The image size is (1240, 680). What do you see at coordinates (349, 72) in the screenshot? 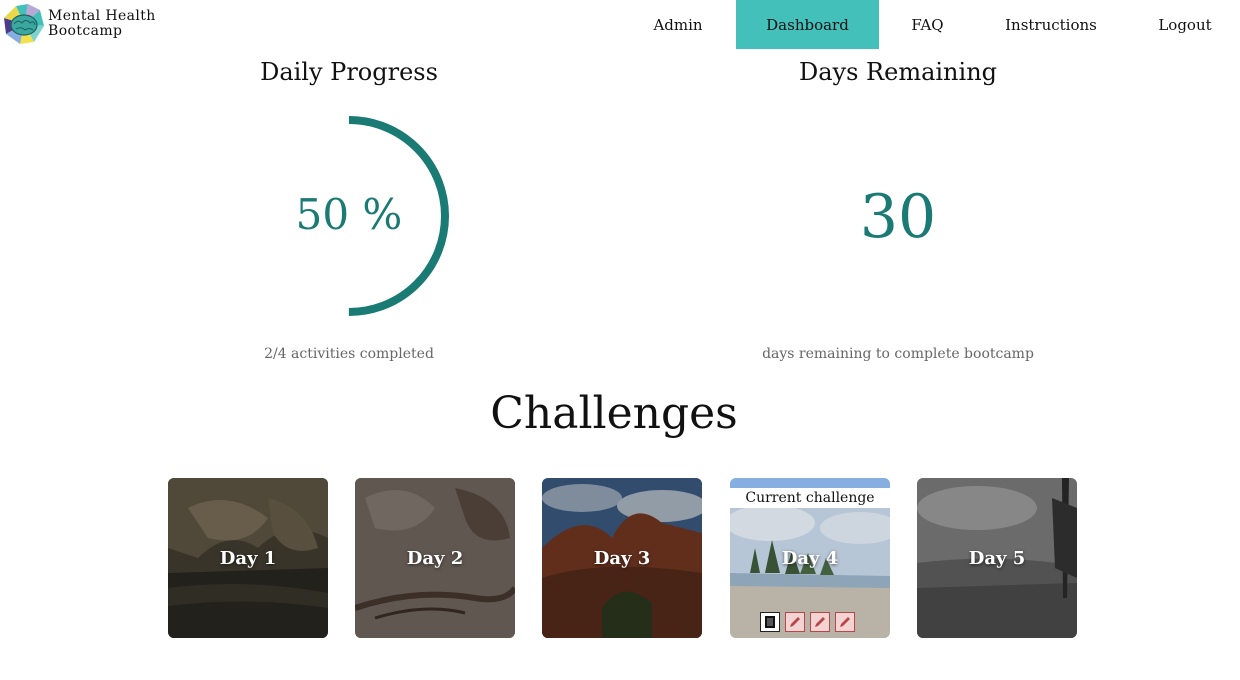
I see `daily-progress-title: Daily Progress` at bounding box center [349, 72].